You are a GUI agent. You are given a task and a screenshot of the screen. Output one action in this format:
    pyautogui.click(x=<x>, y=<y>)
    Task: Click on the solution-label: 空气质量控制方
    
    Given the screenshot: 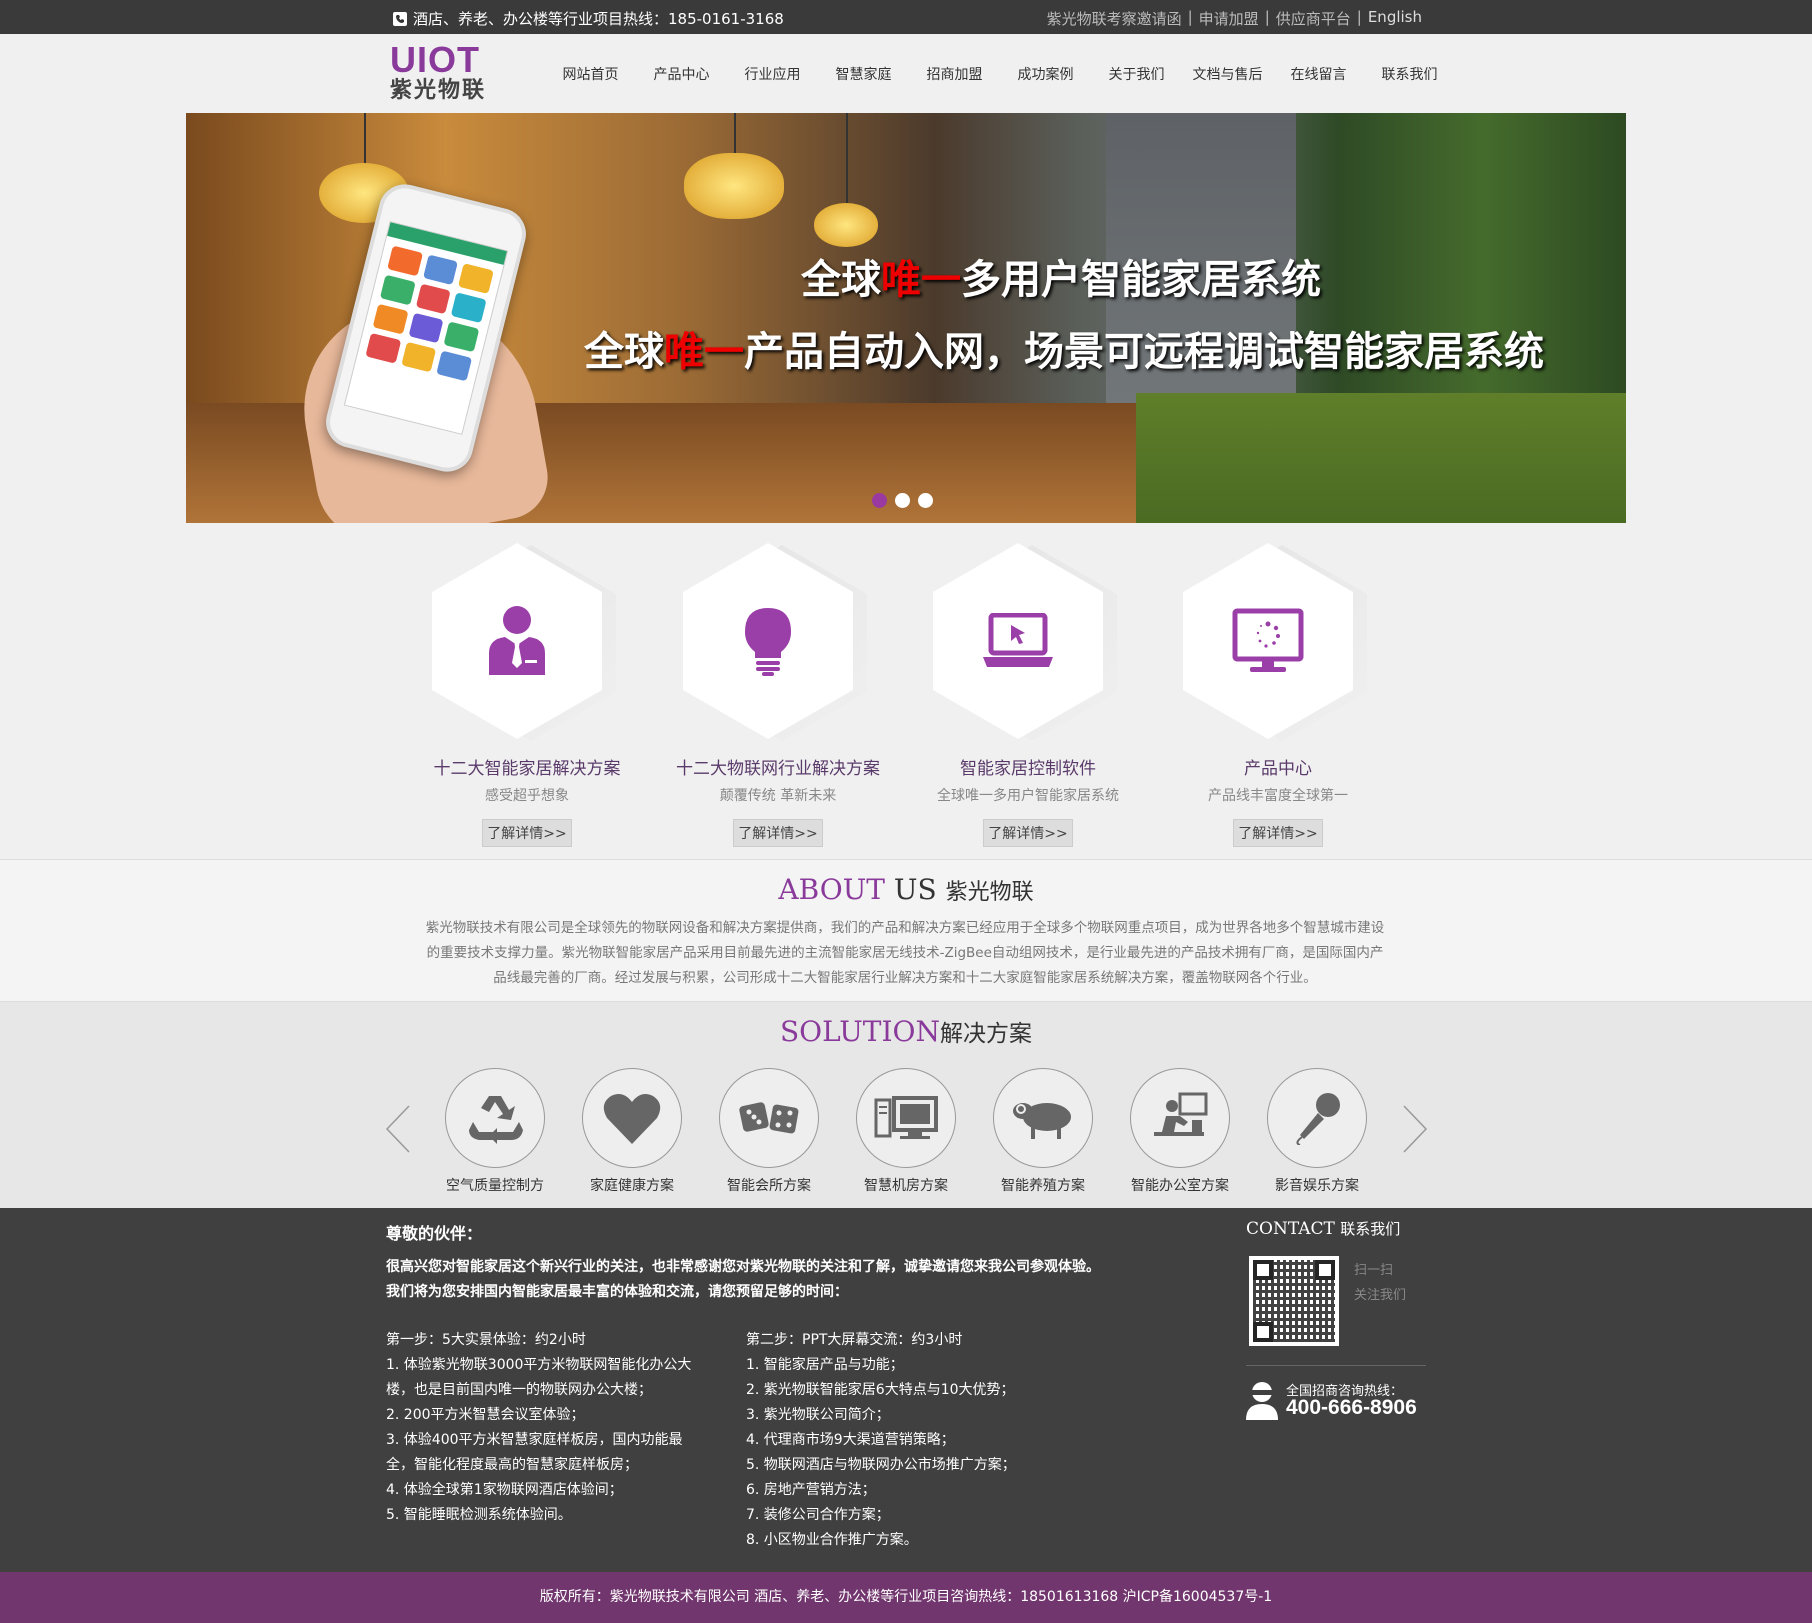 What is the action you would take?
    pyautogui.click(x=495, y=1186)
    